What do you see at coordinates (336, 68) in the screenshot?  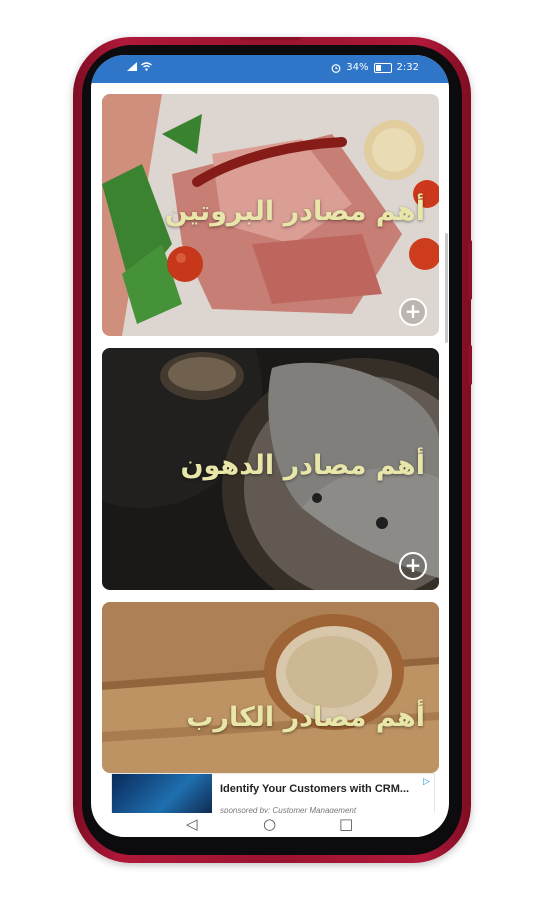 I see `alarm-icon` at bounding box center [336, 68].